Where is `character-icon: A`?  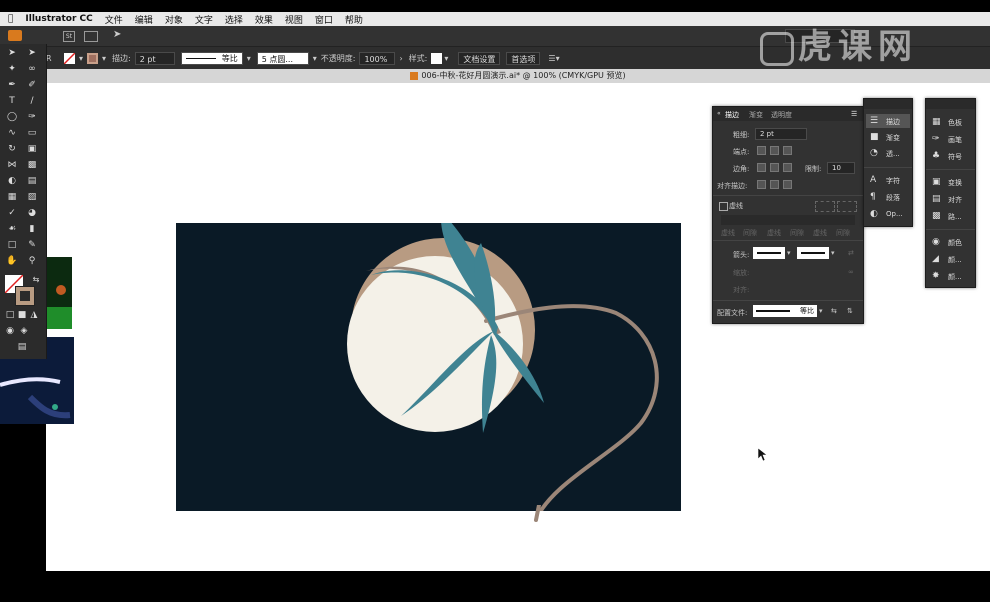
character-icon: A is located at coordinates (875, 180).